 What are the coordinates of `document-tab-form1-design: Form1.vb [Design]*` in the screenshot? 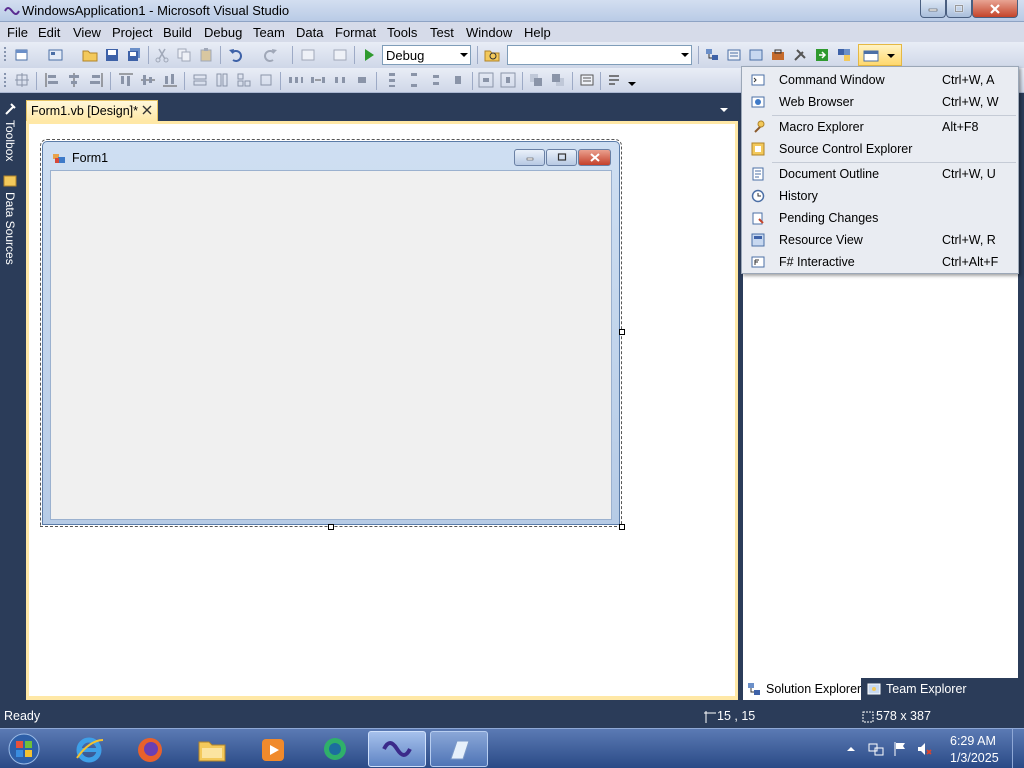 It's located at (92, 110).